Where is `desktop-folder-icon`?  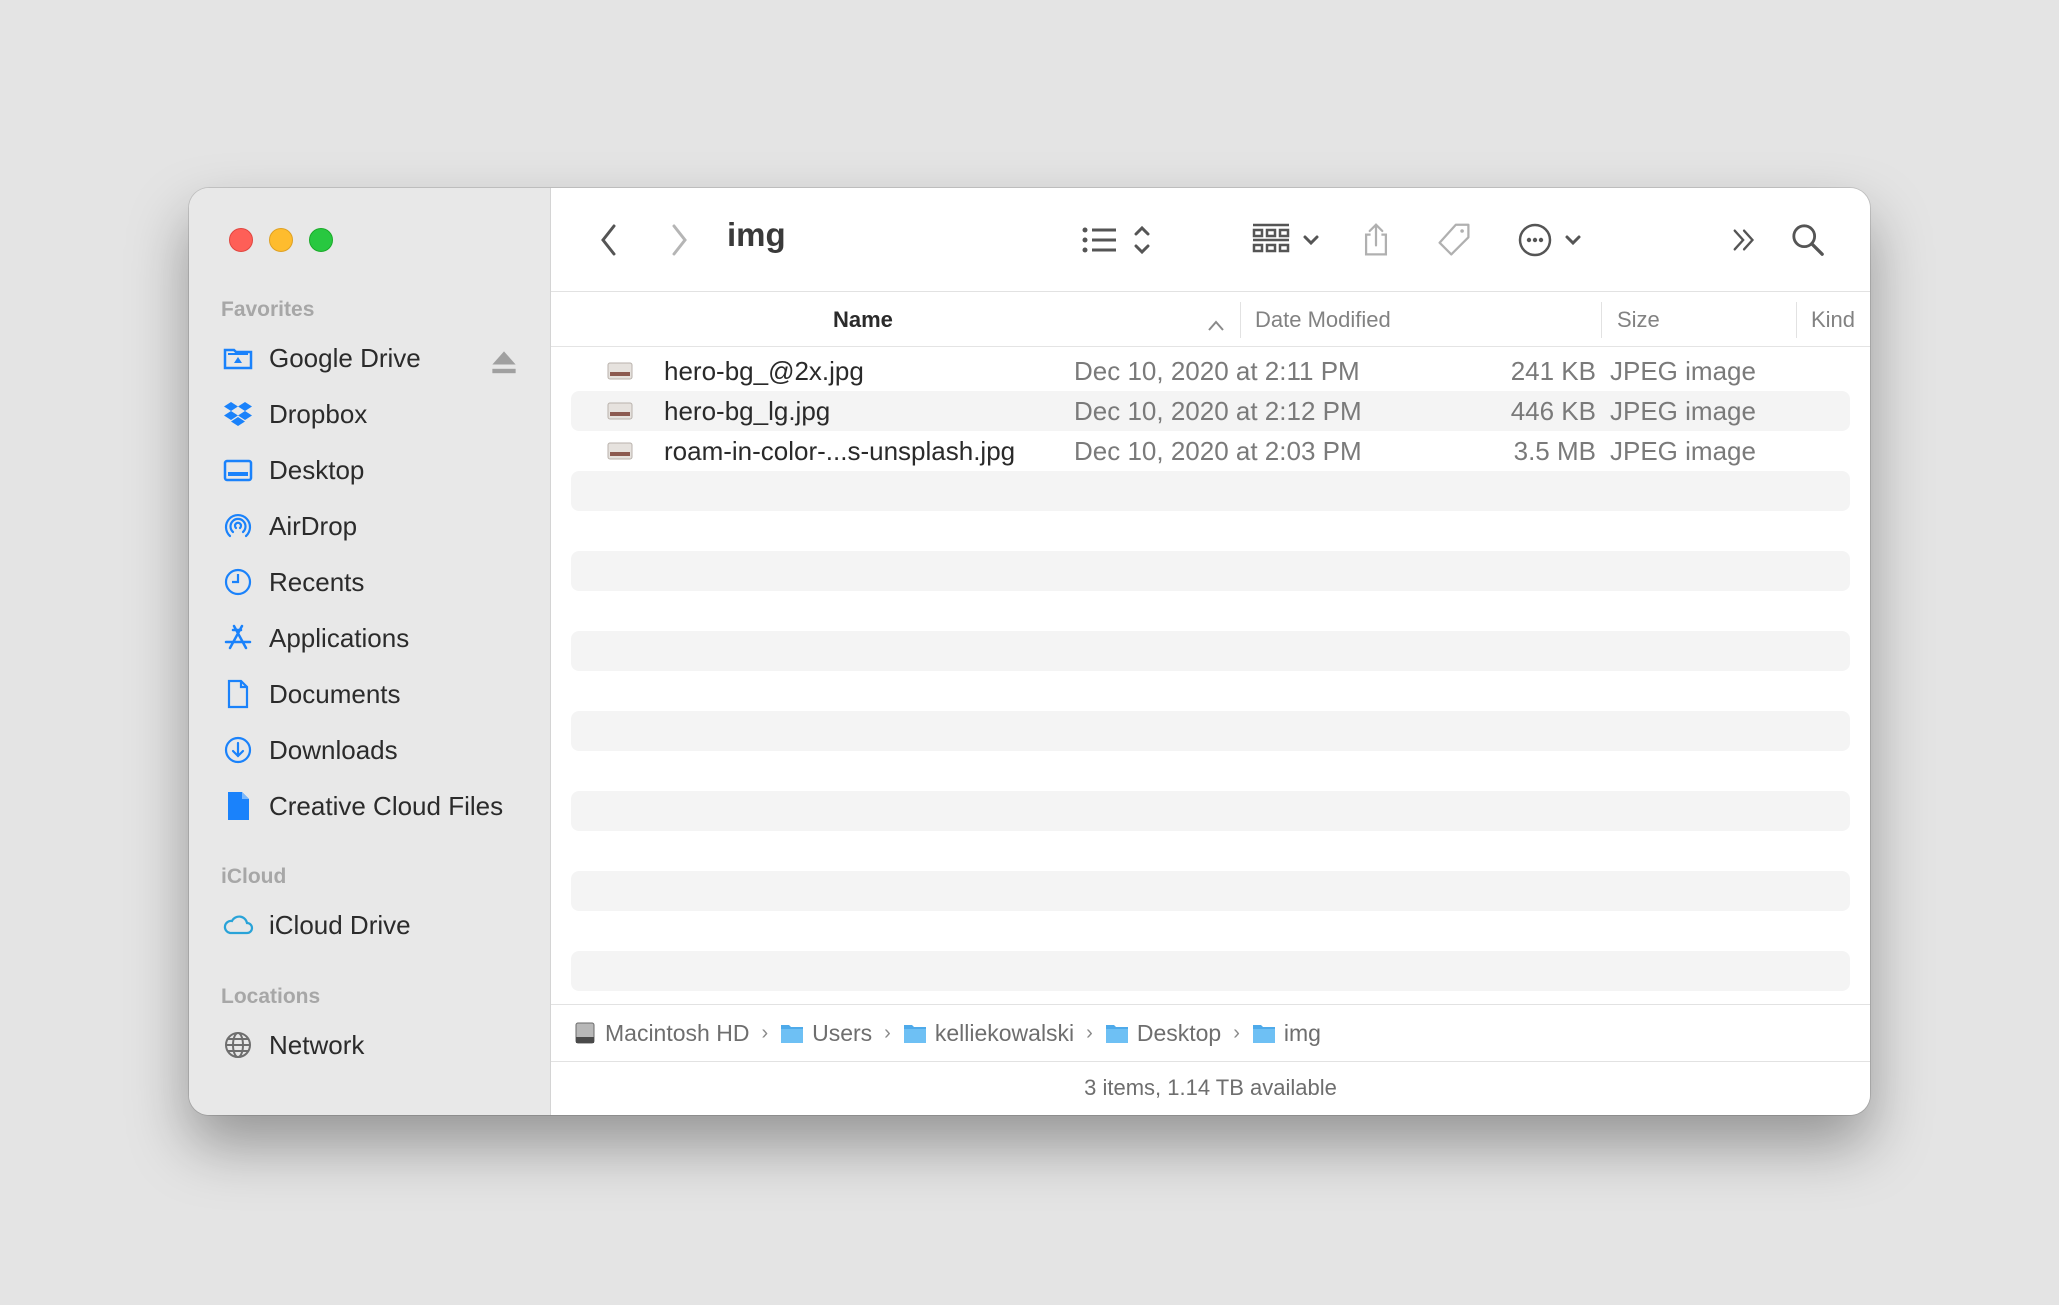 desktop-folder-icon is located at coordinates (1116, 1034).